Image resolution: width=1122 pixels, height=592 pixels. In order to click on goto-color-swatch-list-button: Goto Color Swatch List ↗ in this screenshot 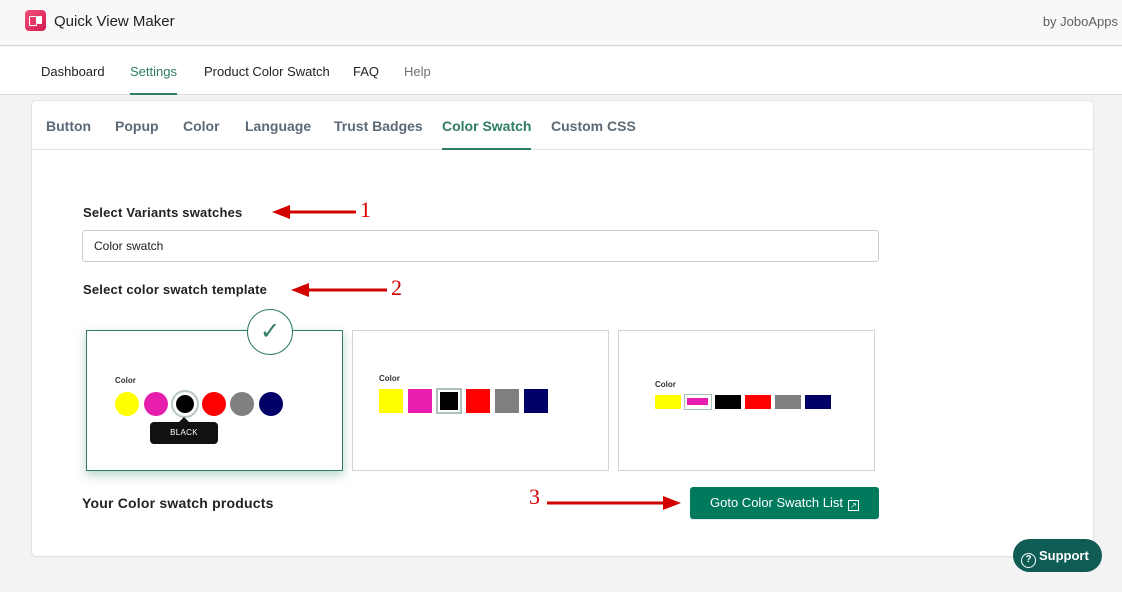, I will do `click(784, 503)`.